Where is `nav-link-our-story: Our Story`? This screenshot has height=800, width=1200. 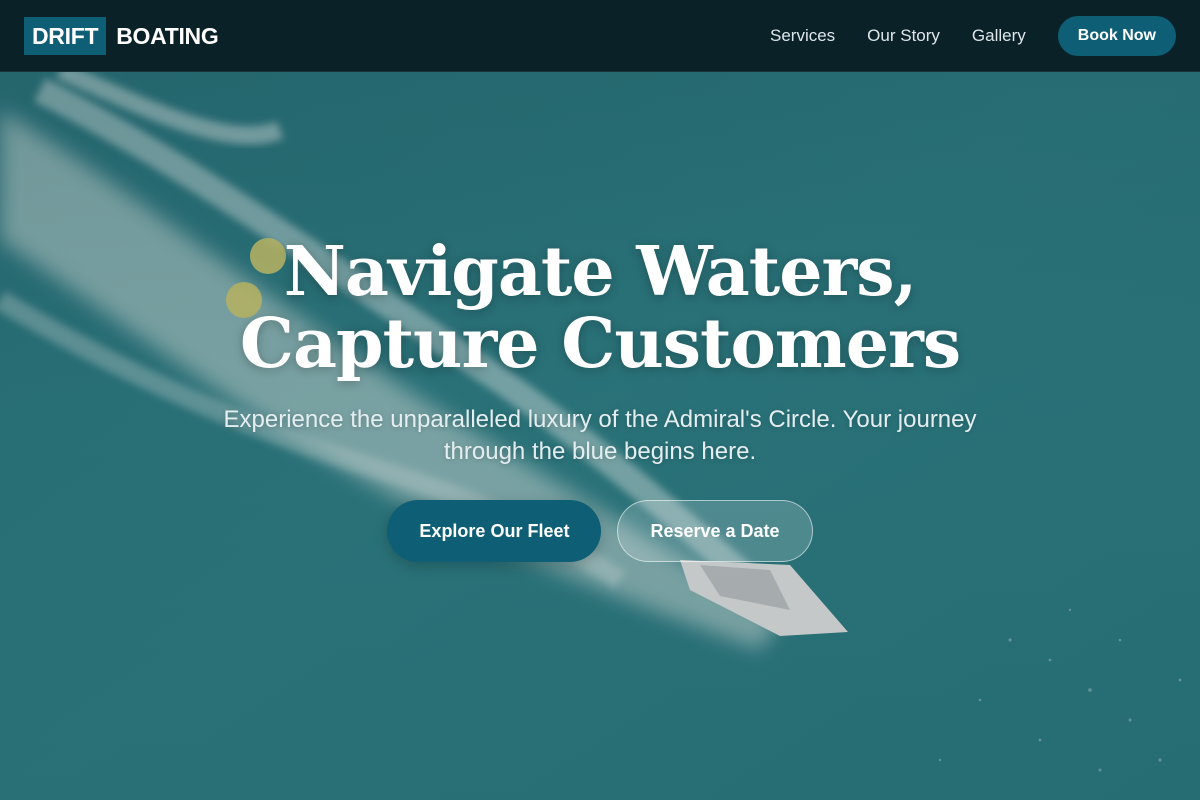
nav-link-our-story: Our Story is located at coordinates (903, 36).